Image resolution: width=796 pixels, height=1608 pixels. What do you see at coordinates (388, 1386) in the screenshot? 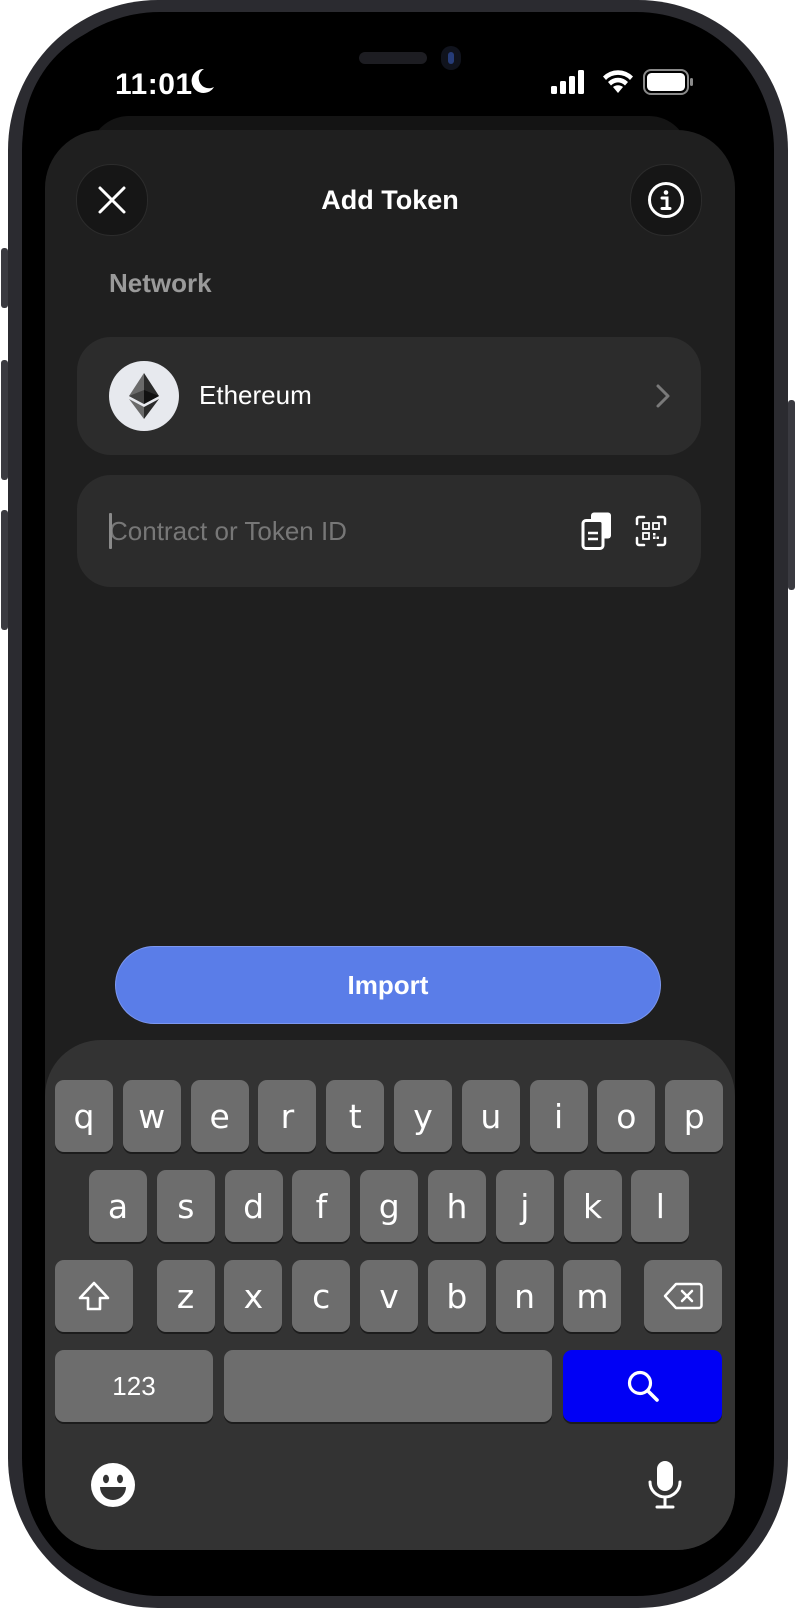
I see `space-key` at bounding box center [388, 1386].